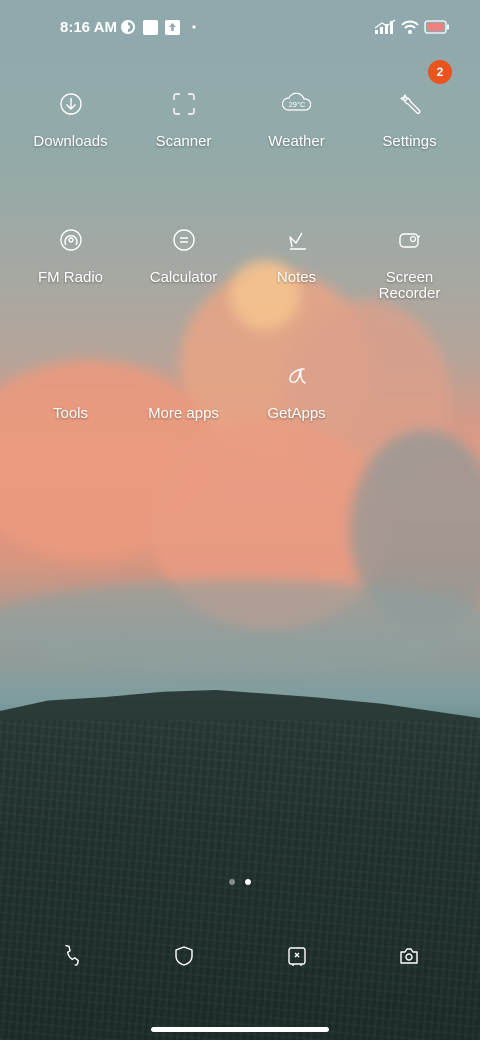 The width and height of the screenshot is (480, 1040). What do you see at coordinates (232, 882) in the screenshot?
I see `page-dot` at bounding box center [232, 882].